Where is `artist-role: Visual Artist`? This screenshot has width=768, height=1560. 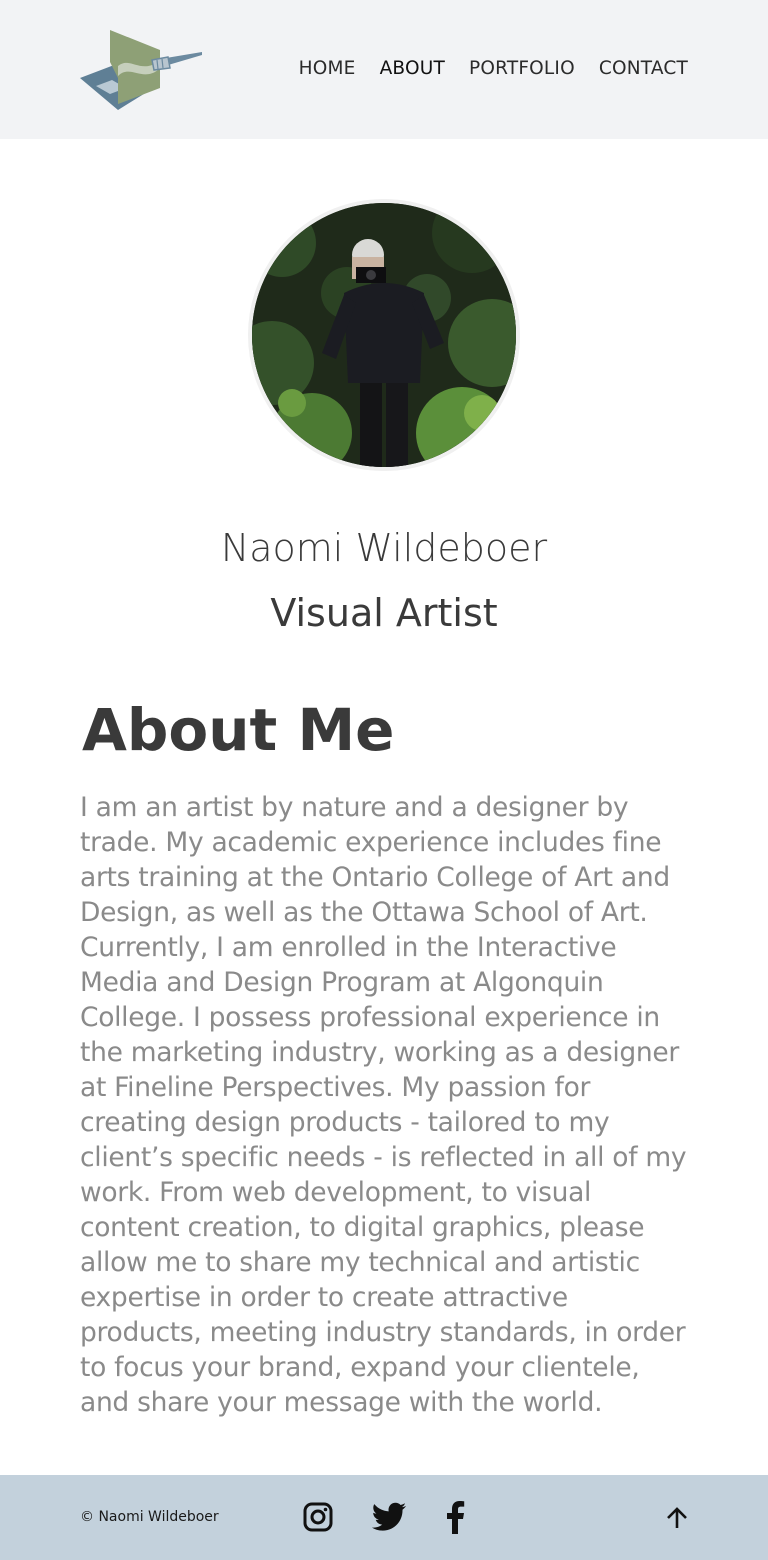 artist-role: Visual Artist is located at coordinates (384, 613).